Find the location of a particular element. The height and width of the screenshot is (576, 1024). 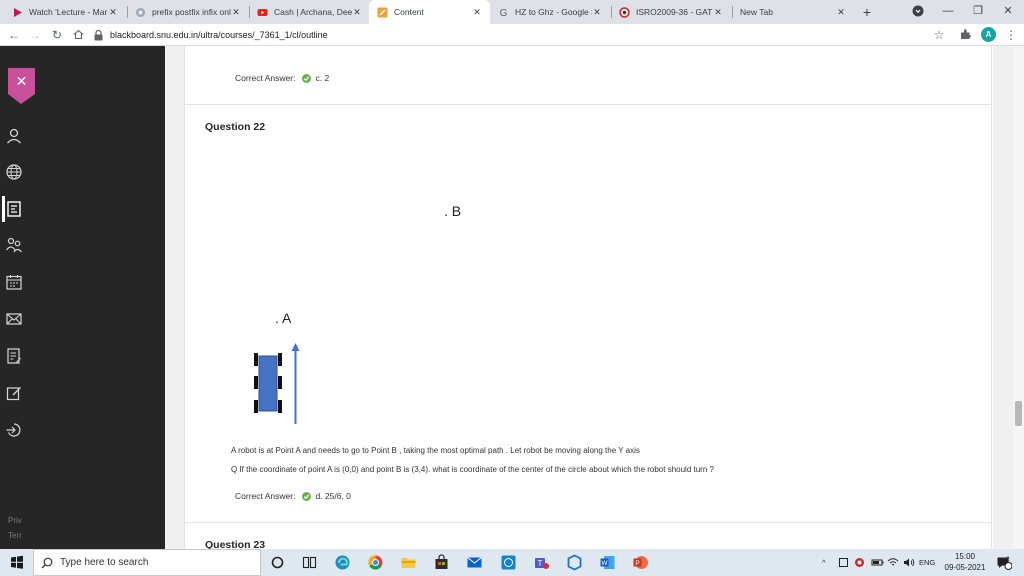

point-a-label: . A is located at coordinates (283, 318).